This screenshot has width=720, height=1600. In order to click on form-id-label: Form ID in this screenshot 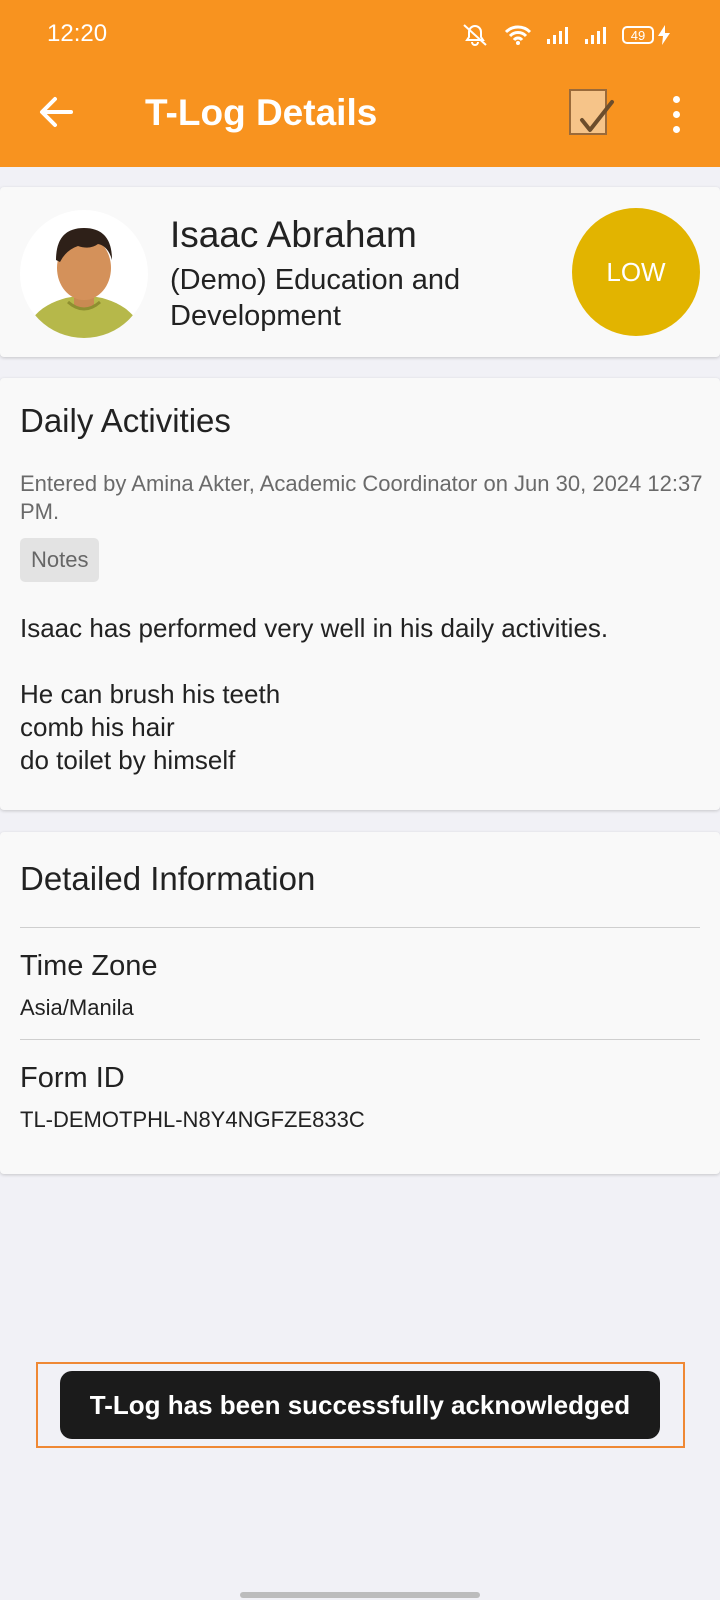, I will do `click(72, 1078)`.